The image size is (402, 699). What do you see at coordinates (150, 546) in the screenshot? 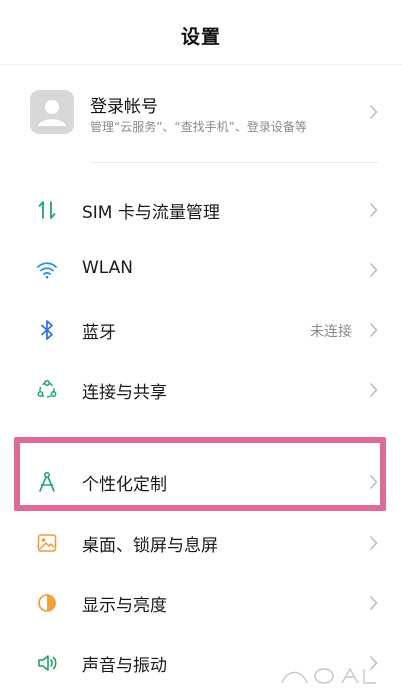
I see `settings-item-label: 桌面、锁屏与息屏` at bounding box center [150, 546].